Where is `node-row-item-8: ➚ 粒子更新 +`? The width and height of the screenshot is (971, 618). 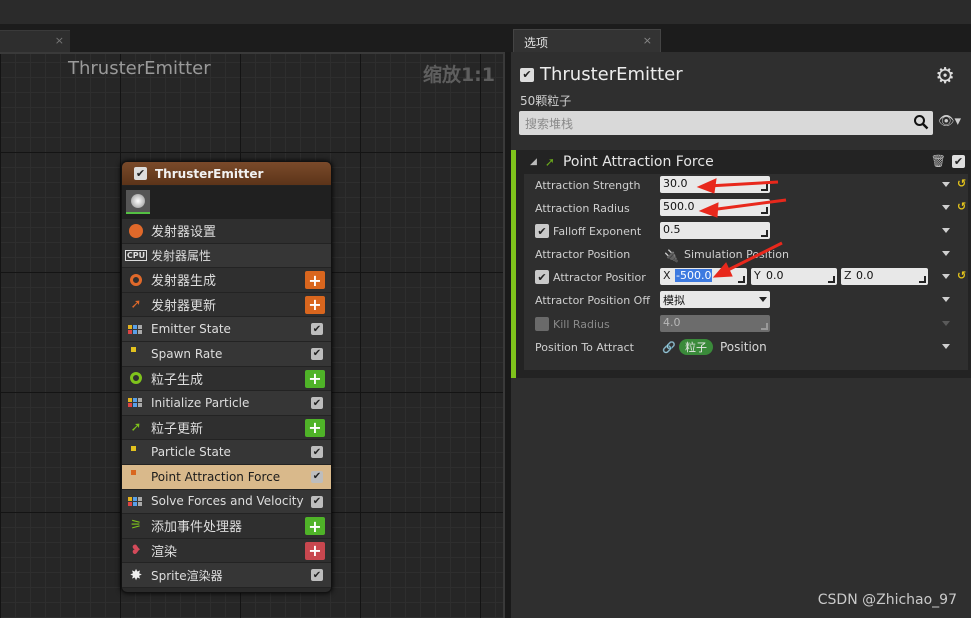
node-row-item-8: ➚ 粒子更新 + is located at coordinates (226, 428).